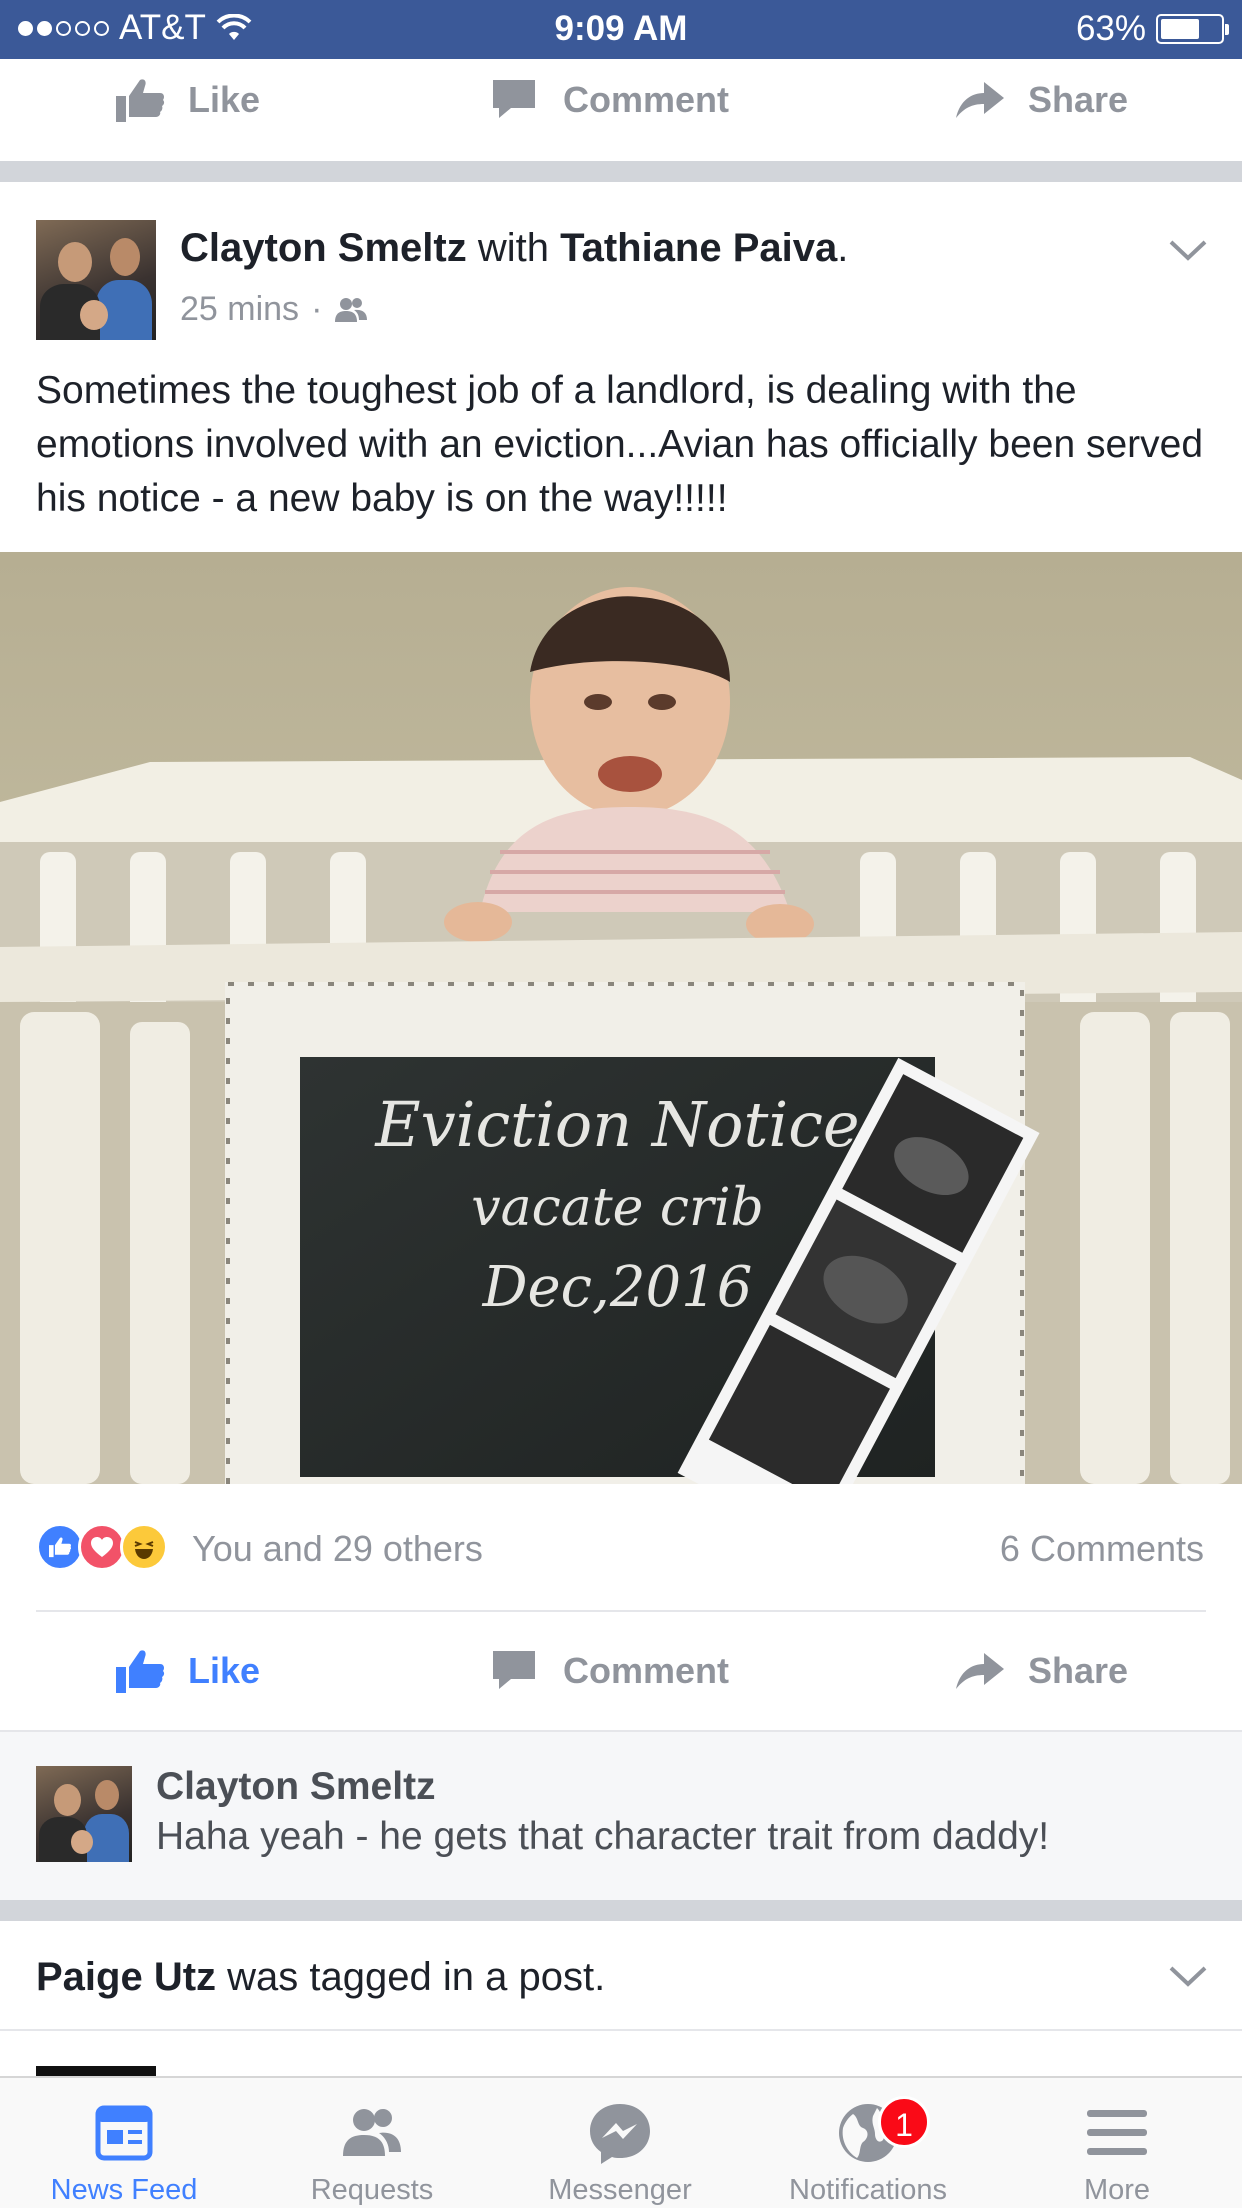  I want to click on like-button: Like, so click(187, 1671).